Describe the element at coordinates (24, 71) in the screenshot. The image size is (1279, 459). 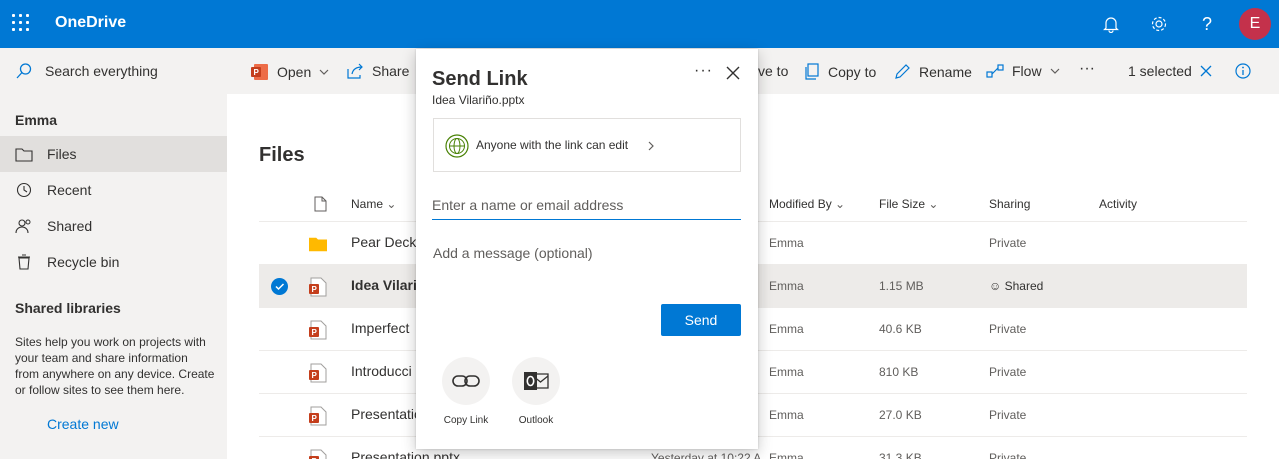
I see `search-icon` at that location.